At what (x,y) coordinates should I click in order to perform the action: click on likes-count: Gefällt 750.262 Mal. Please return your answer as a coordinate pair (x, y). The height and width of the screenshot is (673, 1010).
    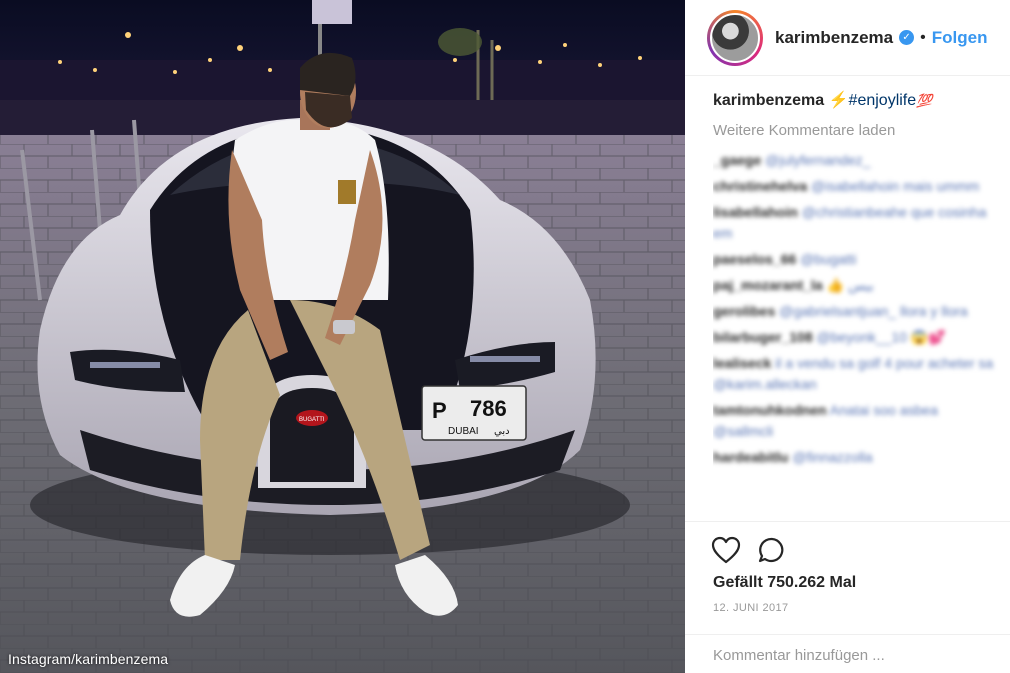
    Looking at the image, I should click on (784, 583).